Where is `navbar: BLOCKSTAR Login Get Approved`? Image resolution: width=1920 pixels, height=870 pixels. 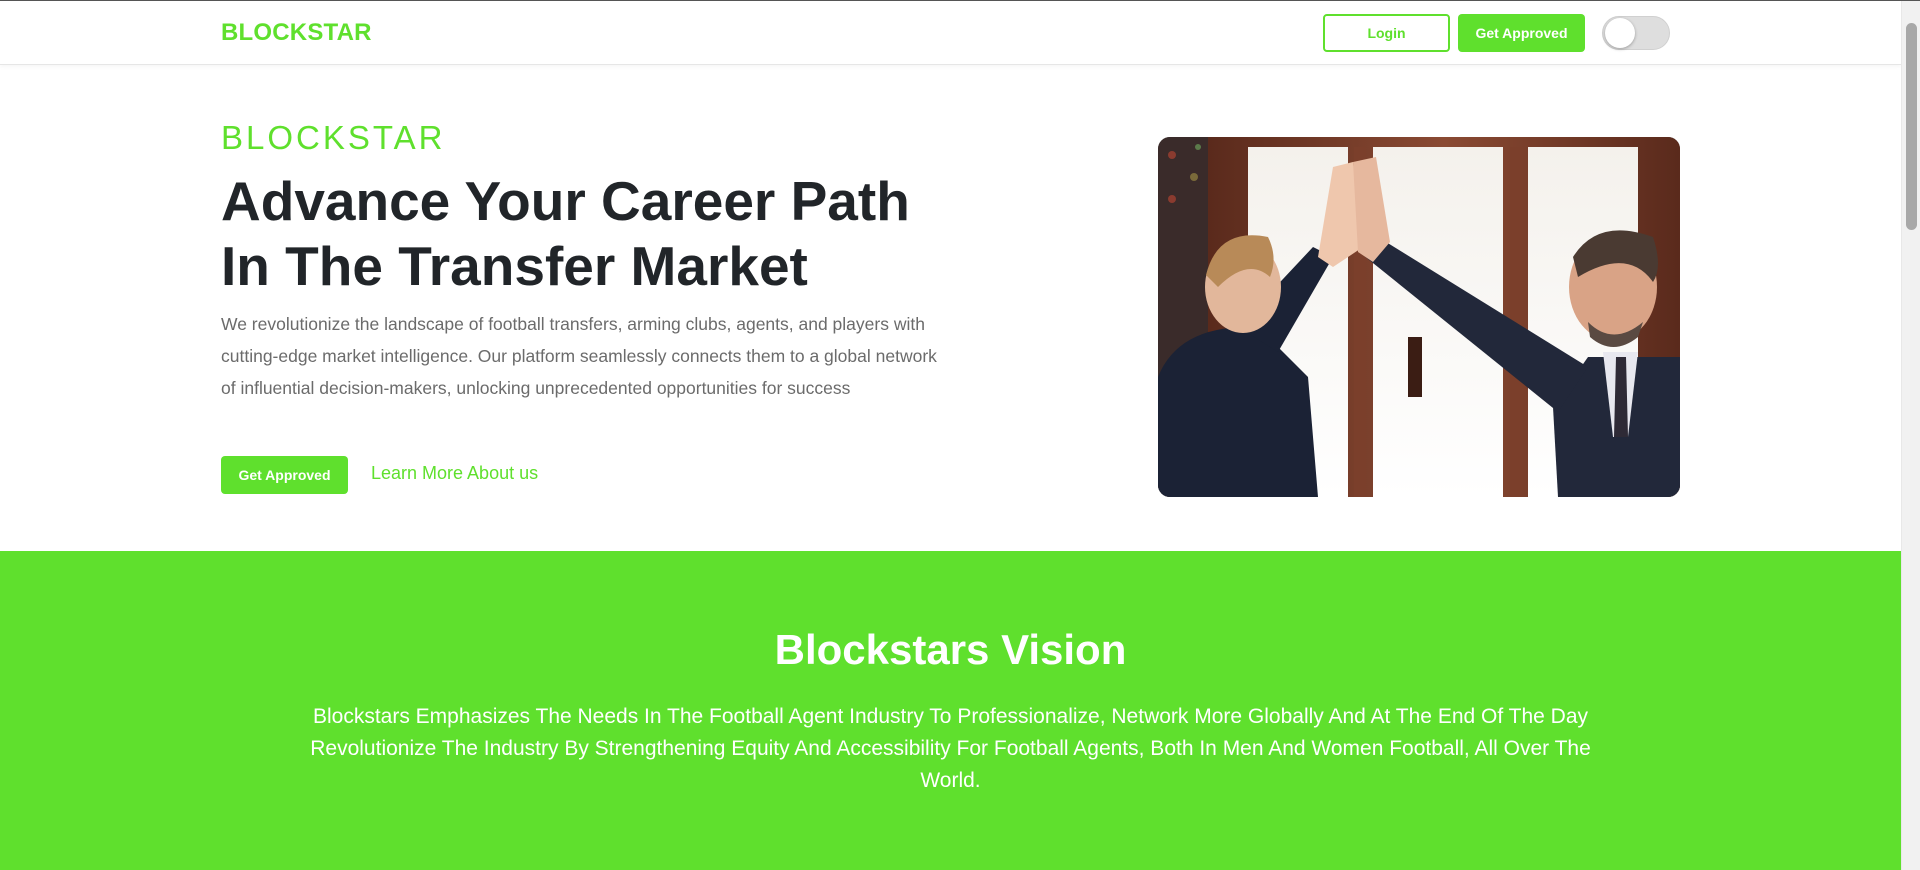 navbar: BLOCKSTAR Login Get Approved is located at coordinates (950, 33).